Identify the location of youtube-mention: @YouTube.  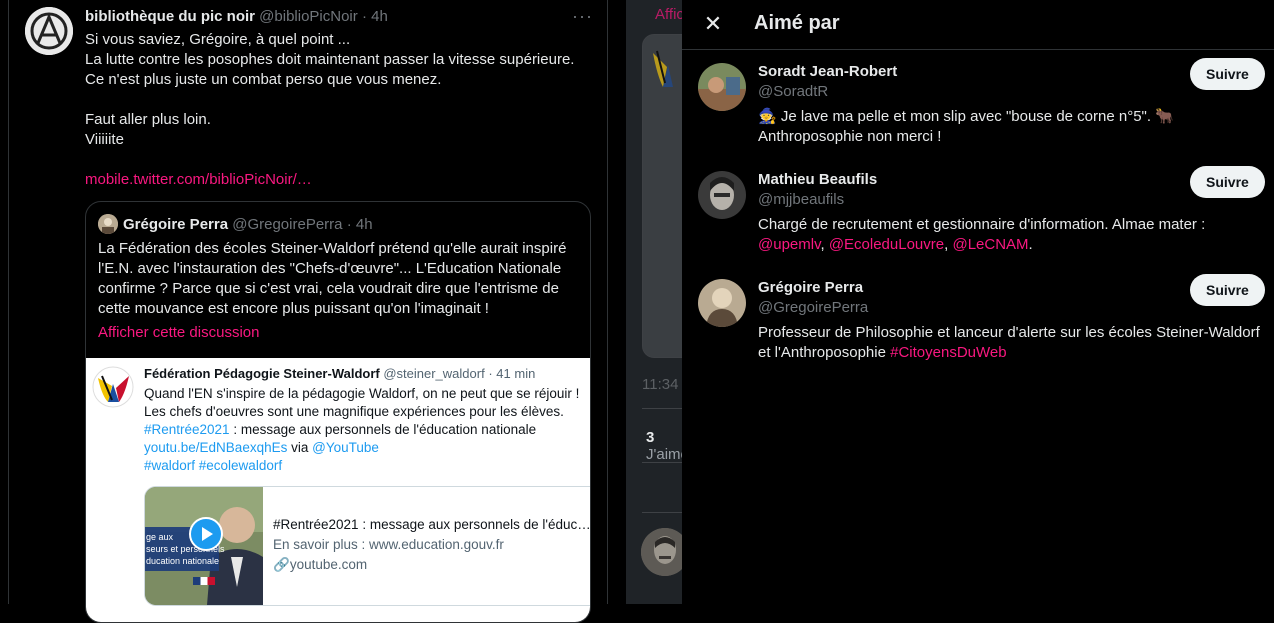
(345, 447).